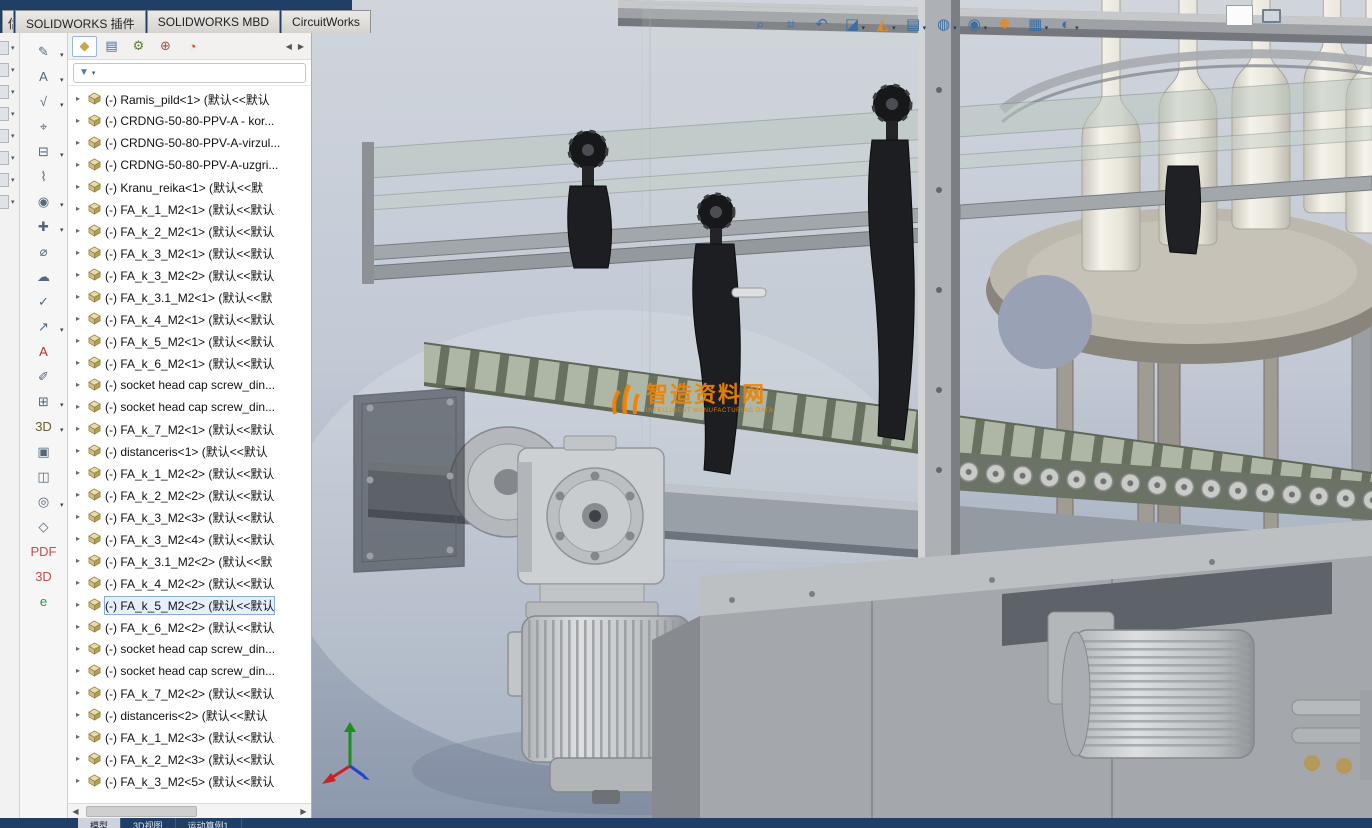 Image resolution: width=1372 pixels, height=828 pixels. Describe the element at coordinates (44, 376) in the screenshot. I see `format-painter-icon: ✐ ▾` at that location.